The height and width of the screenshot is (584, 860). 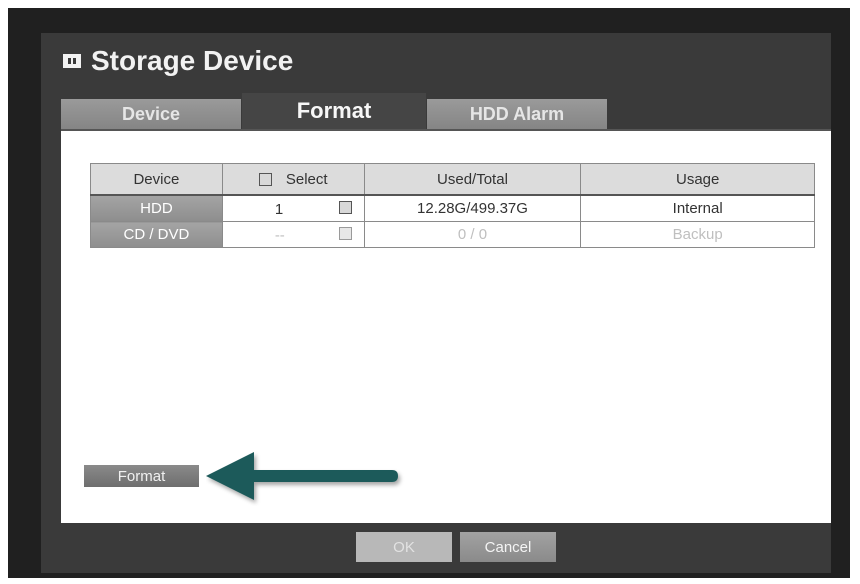 I want to click on tab-device: Device, so click(x=151, y=114).